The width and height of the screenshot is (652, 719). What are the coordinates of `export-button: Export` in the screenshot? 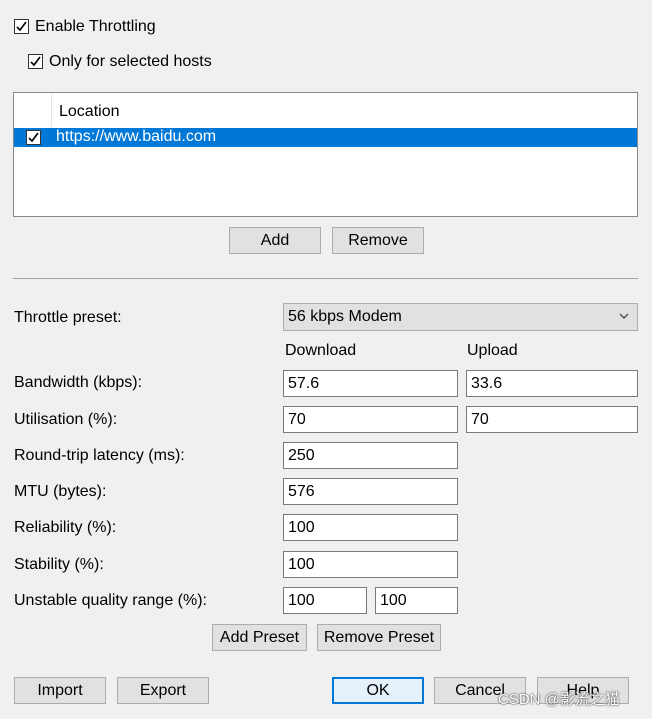 It's located at (163, 690).